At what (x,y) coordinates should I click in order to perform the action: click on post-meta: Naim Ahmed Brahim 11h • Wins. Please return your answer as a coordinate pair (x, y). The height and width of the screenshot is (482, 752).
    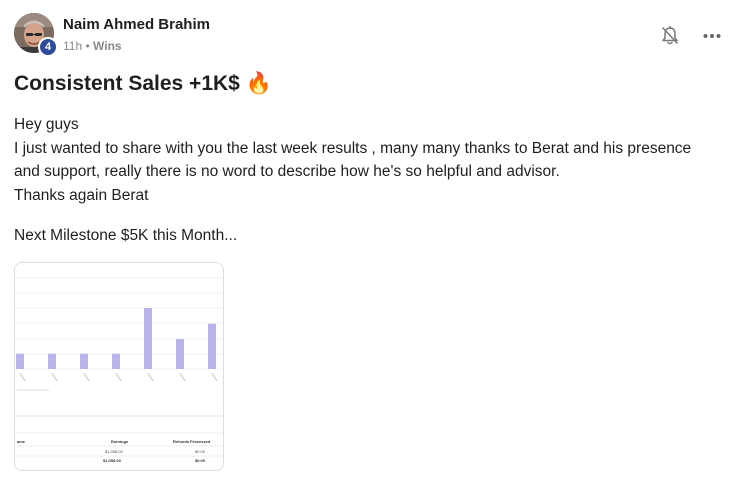
    Looking at the image, I should click on (136, 33).